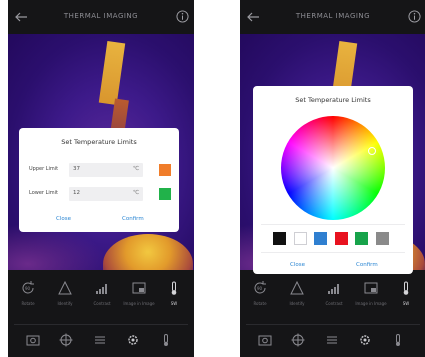 This screenshot has height=357, width=425. I want to click on upper-limit-row: Upper Limit 37 ℃, so click(100, 170).